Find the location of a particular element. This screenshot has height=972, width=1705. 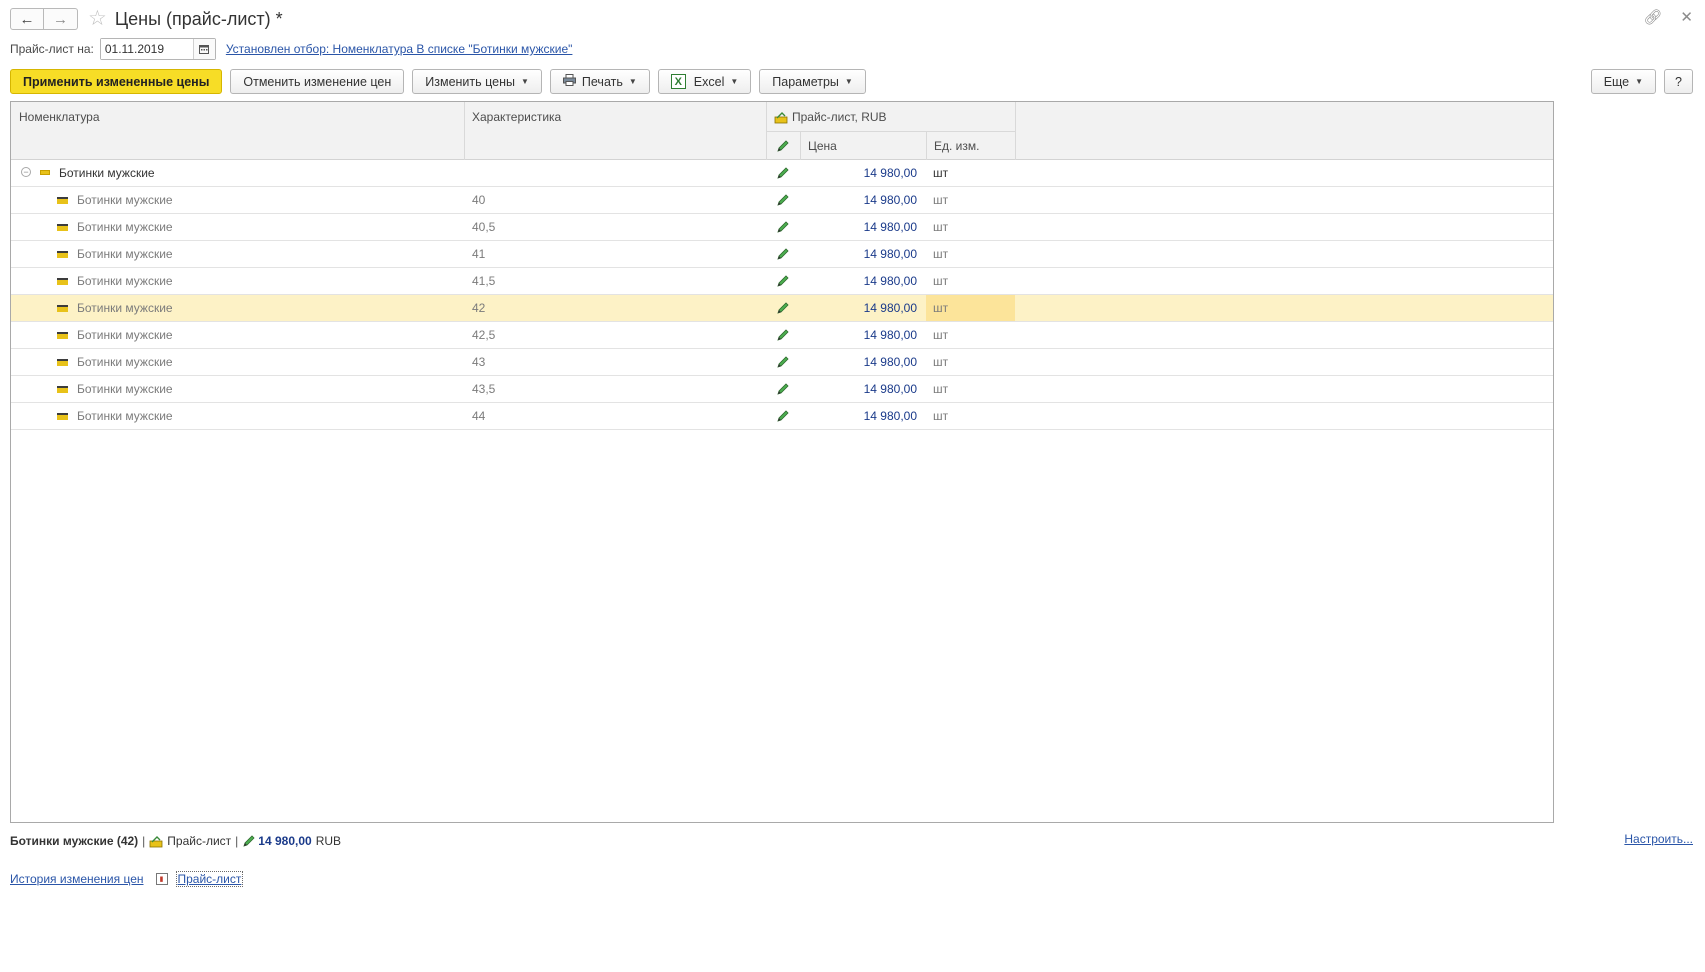

window-controls: 🔗︎ ✕ is located at coordinates (1668, 17).